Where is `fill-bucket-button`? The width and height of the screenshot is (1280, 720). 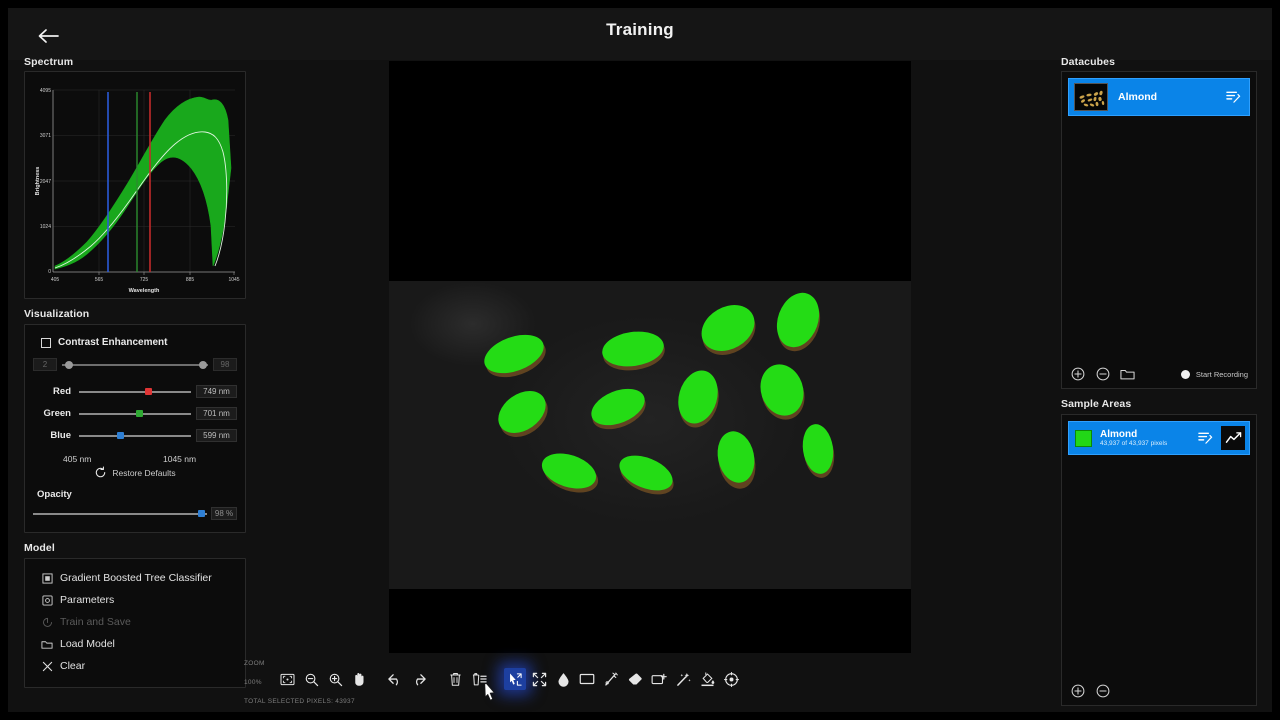 fill-bucket-button is located at coordinates (707, 679).